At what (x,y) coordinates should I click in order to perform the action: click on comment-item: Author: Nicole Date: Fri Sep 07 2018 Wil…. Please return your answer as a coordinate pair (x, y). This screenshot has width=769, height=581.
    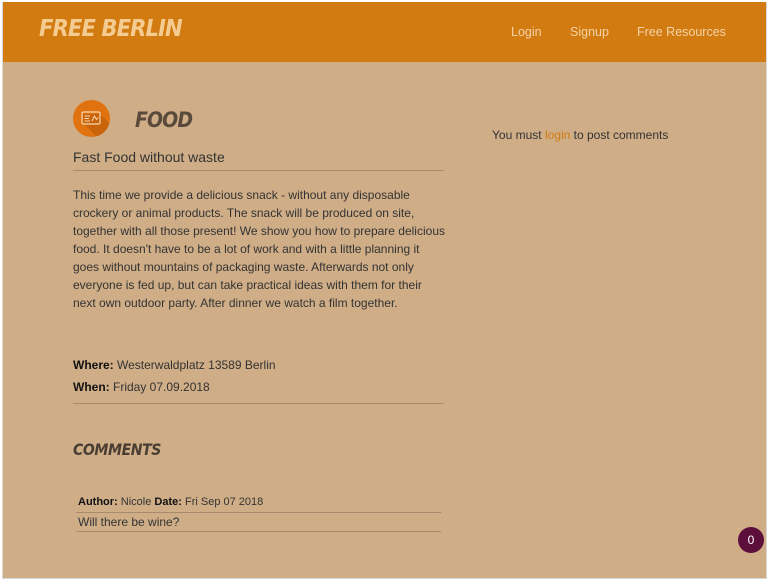
    Looking at the image, I should click on (258, 512).